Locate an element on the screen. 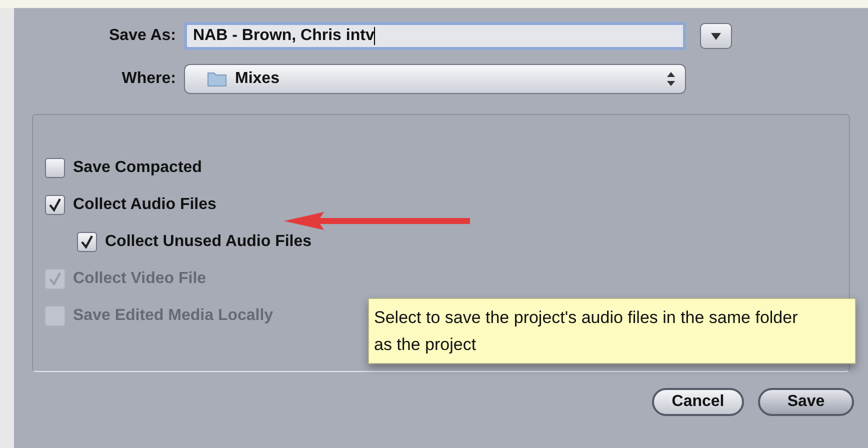 This screenshot has width=868, height=448. caret-icon is located at coordinates (716, 36).